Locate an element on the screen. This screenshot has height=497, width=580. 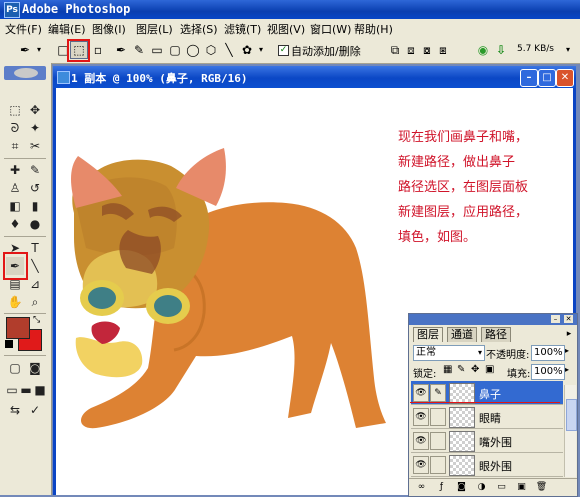
download-arrow-icon: ⇩ is located at coordinates (501, 50).